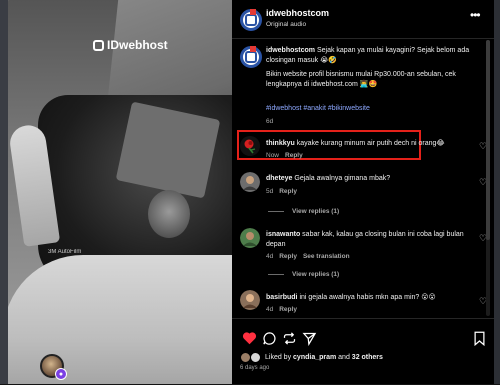 Image resolution: width=500 pixels, height=385 pixels. I want to click on comment-username: dheteye, so click(279, 178).